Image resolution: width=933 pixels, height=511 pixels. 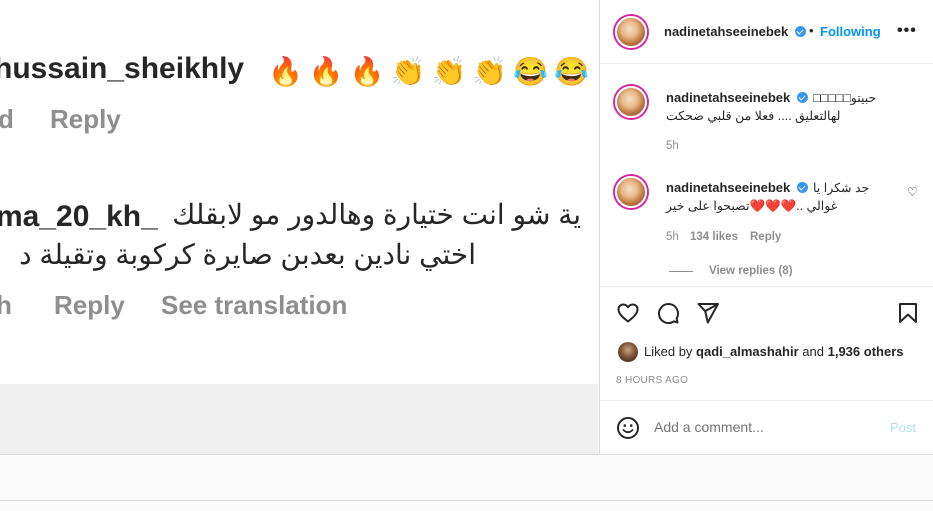 What do you see at coordinates (431, 71) in the screenshot?
I see `comment1-emojis: 🔥🔥🔥👏👏👏😂😂` at bounding box center [431, 71].